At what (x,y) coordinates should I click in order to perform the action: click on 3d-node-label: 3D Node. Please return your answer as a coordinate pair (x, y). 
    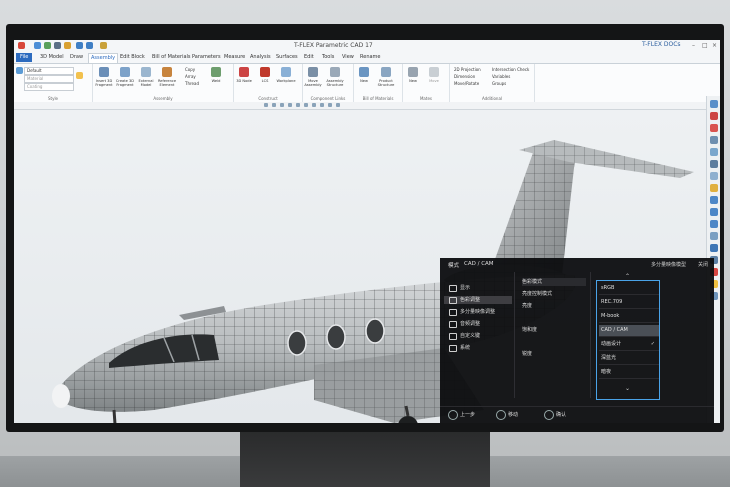
    Looking at the image, I should click on (244, 81).